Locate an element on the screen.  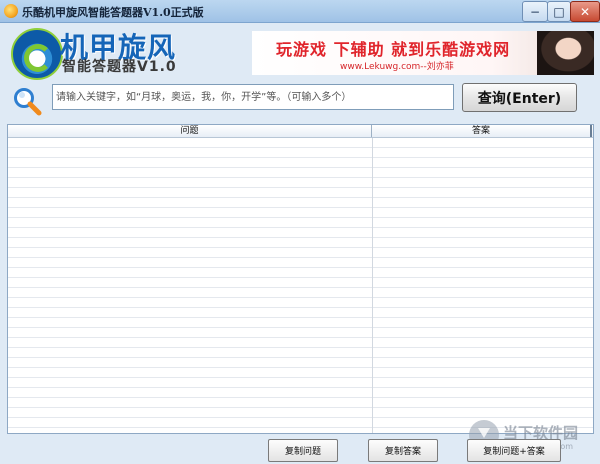
minimize-icon: − is located at coordinates (535, 11).